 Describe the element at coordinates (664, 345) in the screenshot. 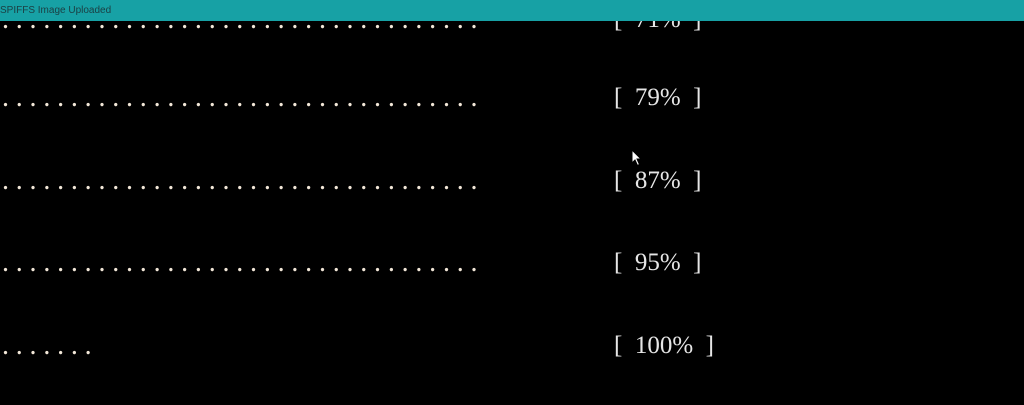

I see `progress-percent: [ 100% ]` at that location.